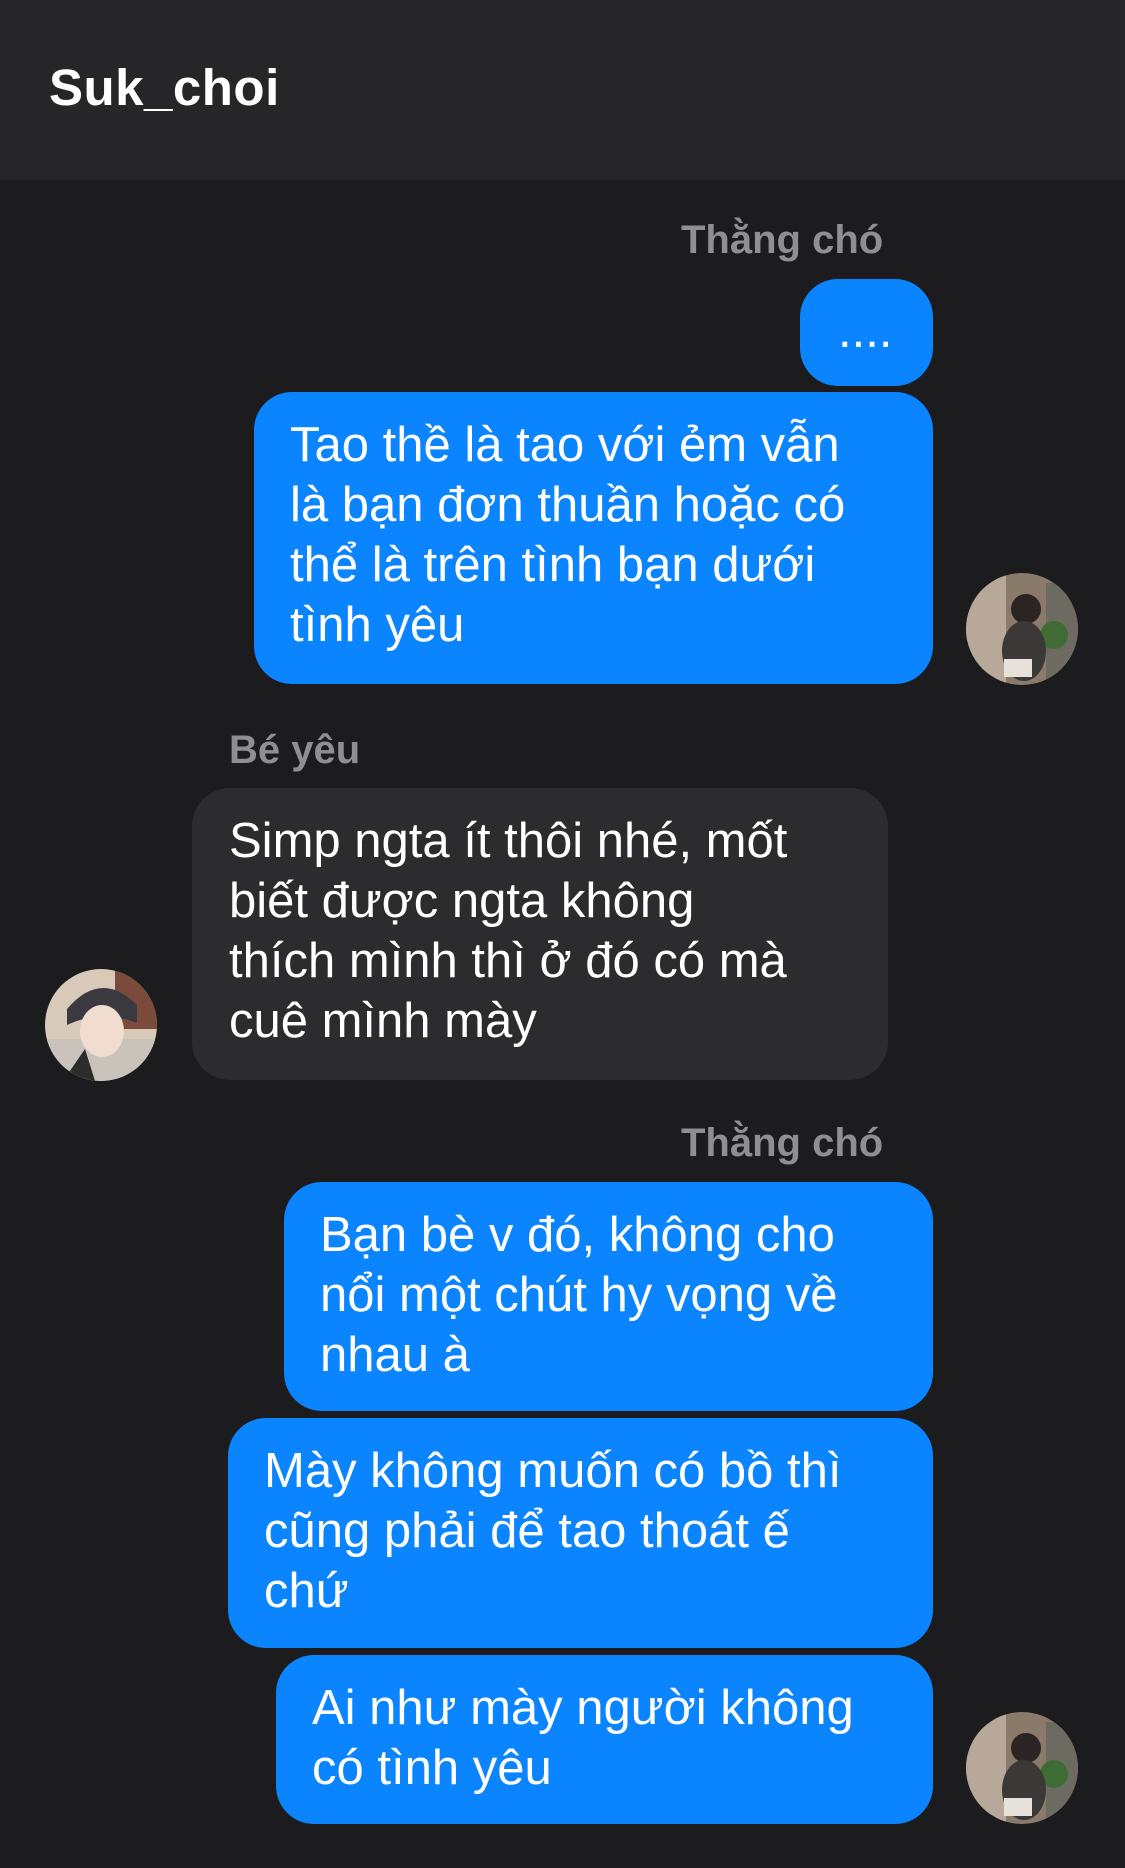 Image resolution: width=1125 pixels, height=1868 pixels. What do you see at coordinates (583, 1708) in the screenshot?
I see `message-line: Ai như mày người không` at bounding box center [583, 1708].